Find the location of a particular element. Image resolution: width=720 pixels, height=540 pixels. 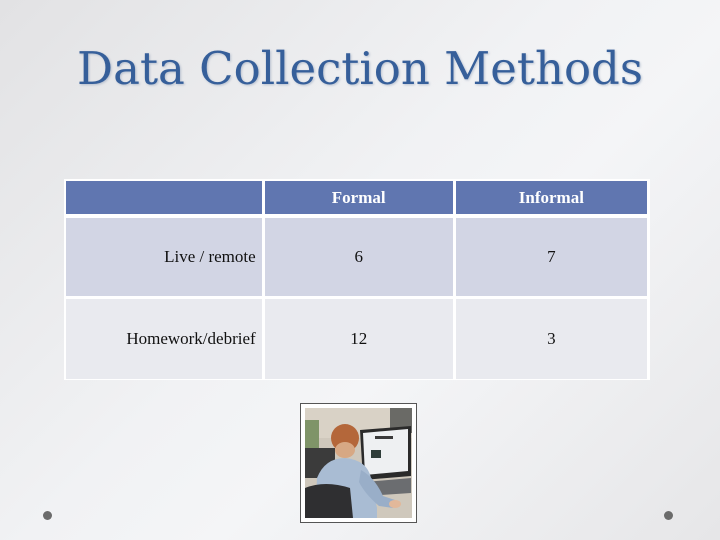

table-row: Homework/debrief 12 3 is located at coordinates (356, 339).